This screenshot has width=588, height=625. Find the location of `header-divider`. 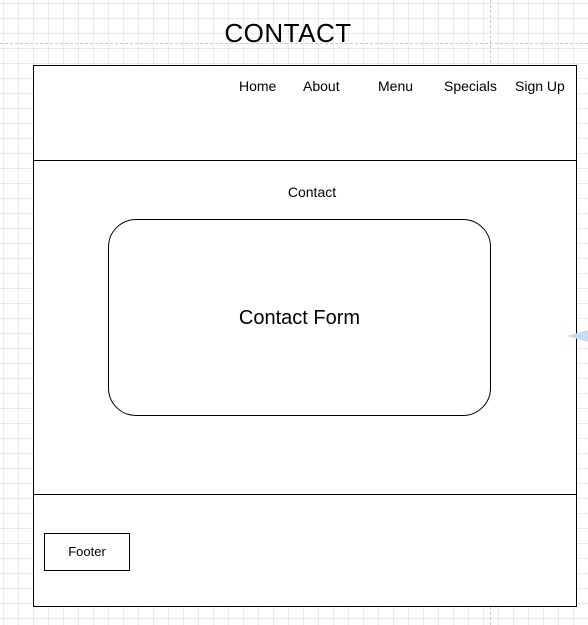

header-divider is located at coordinates (305, 160).